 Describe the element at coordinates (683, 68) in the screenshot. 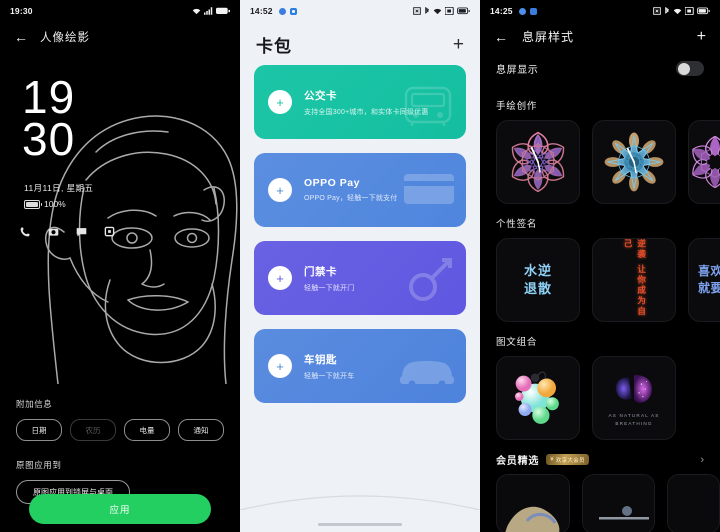

I see `toggle-knob` at that location.